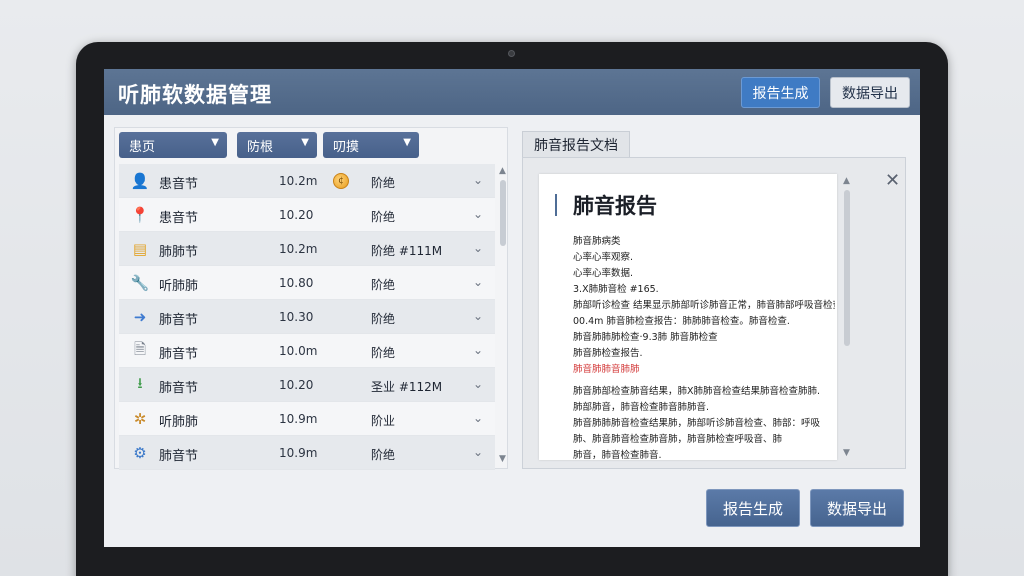 This screenshot has width=1024, height=576. I want to click on document-line: 心率心率数据., so click(603, 273).